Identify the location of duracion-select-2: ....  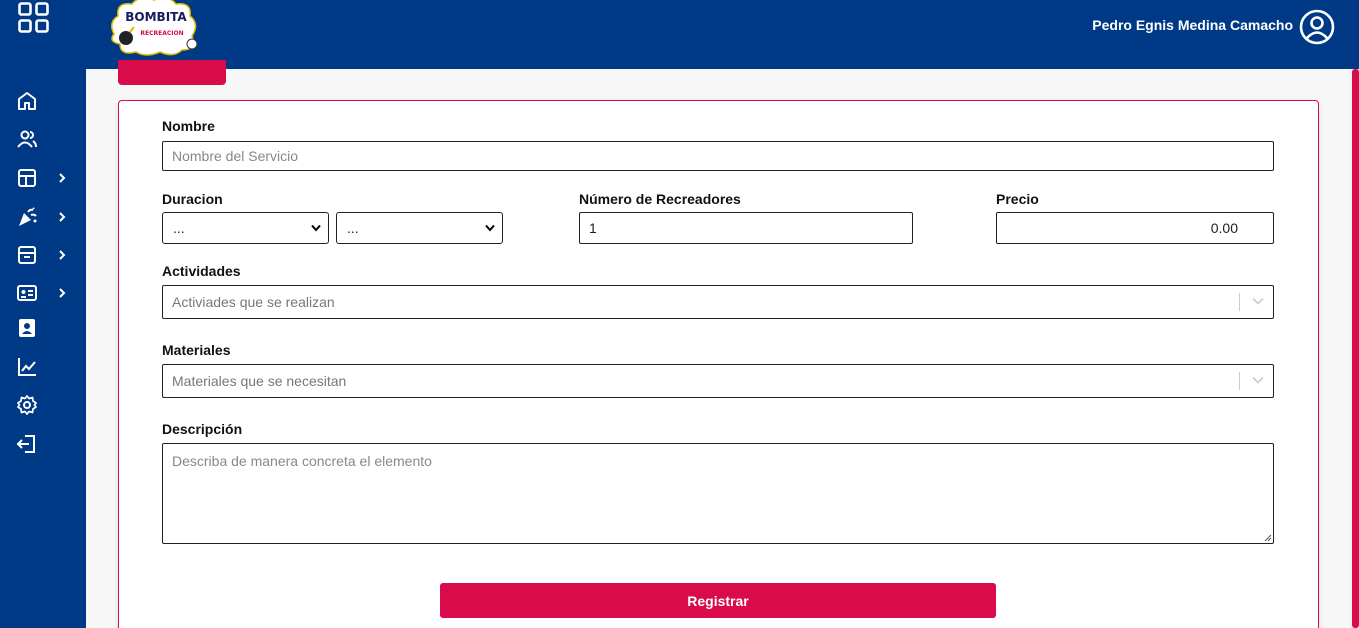
(419, 228).